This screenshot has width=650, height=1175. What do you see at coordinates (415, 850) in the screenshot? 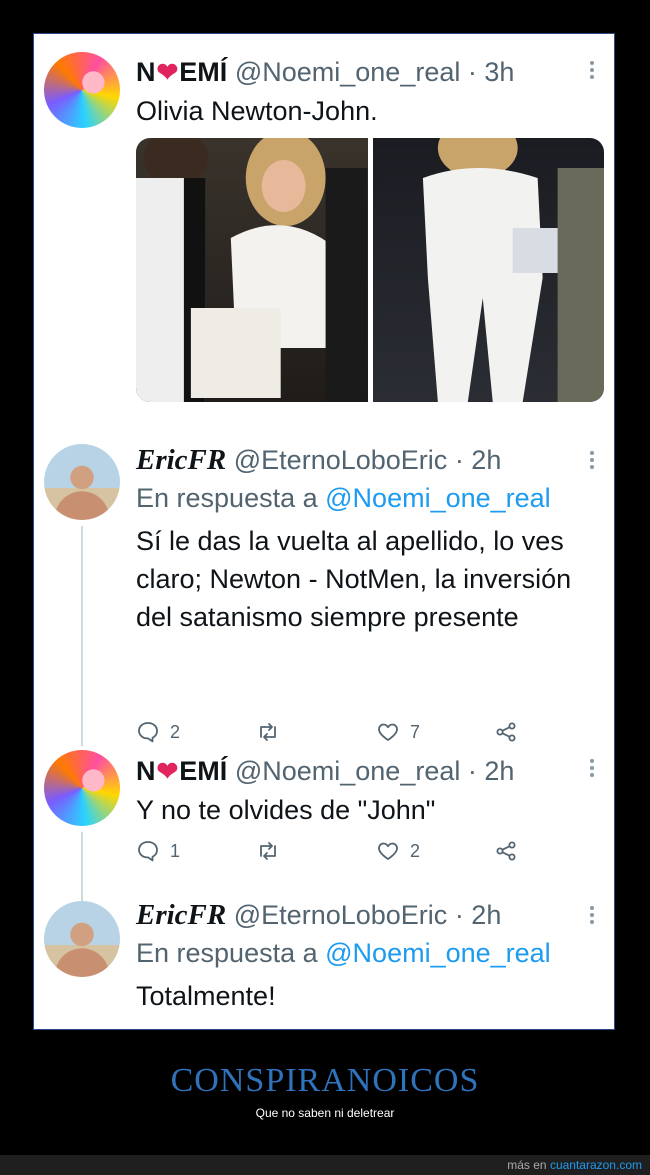
I see `like-count: 2` at bounding box center [415, 850].